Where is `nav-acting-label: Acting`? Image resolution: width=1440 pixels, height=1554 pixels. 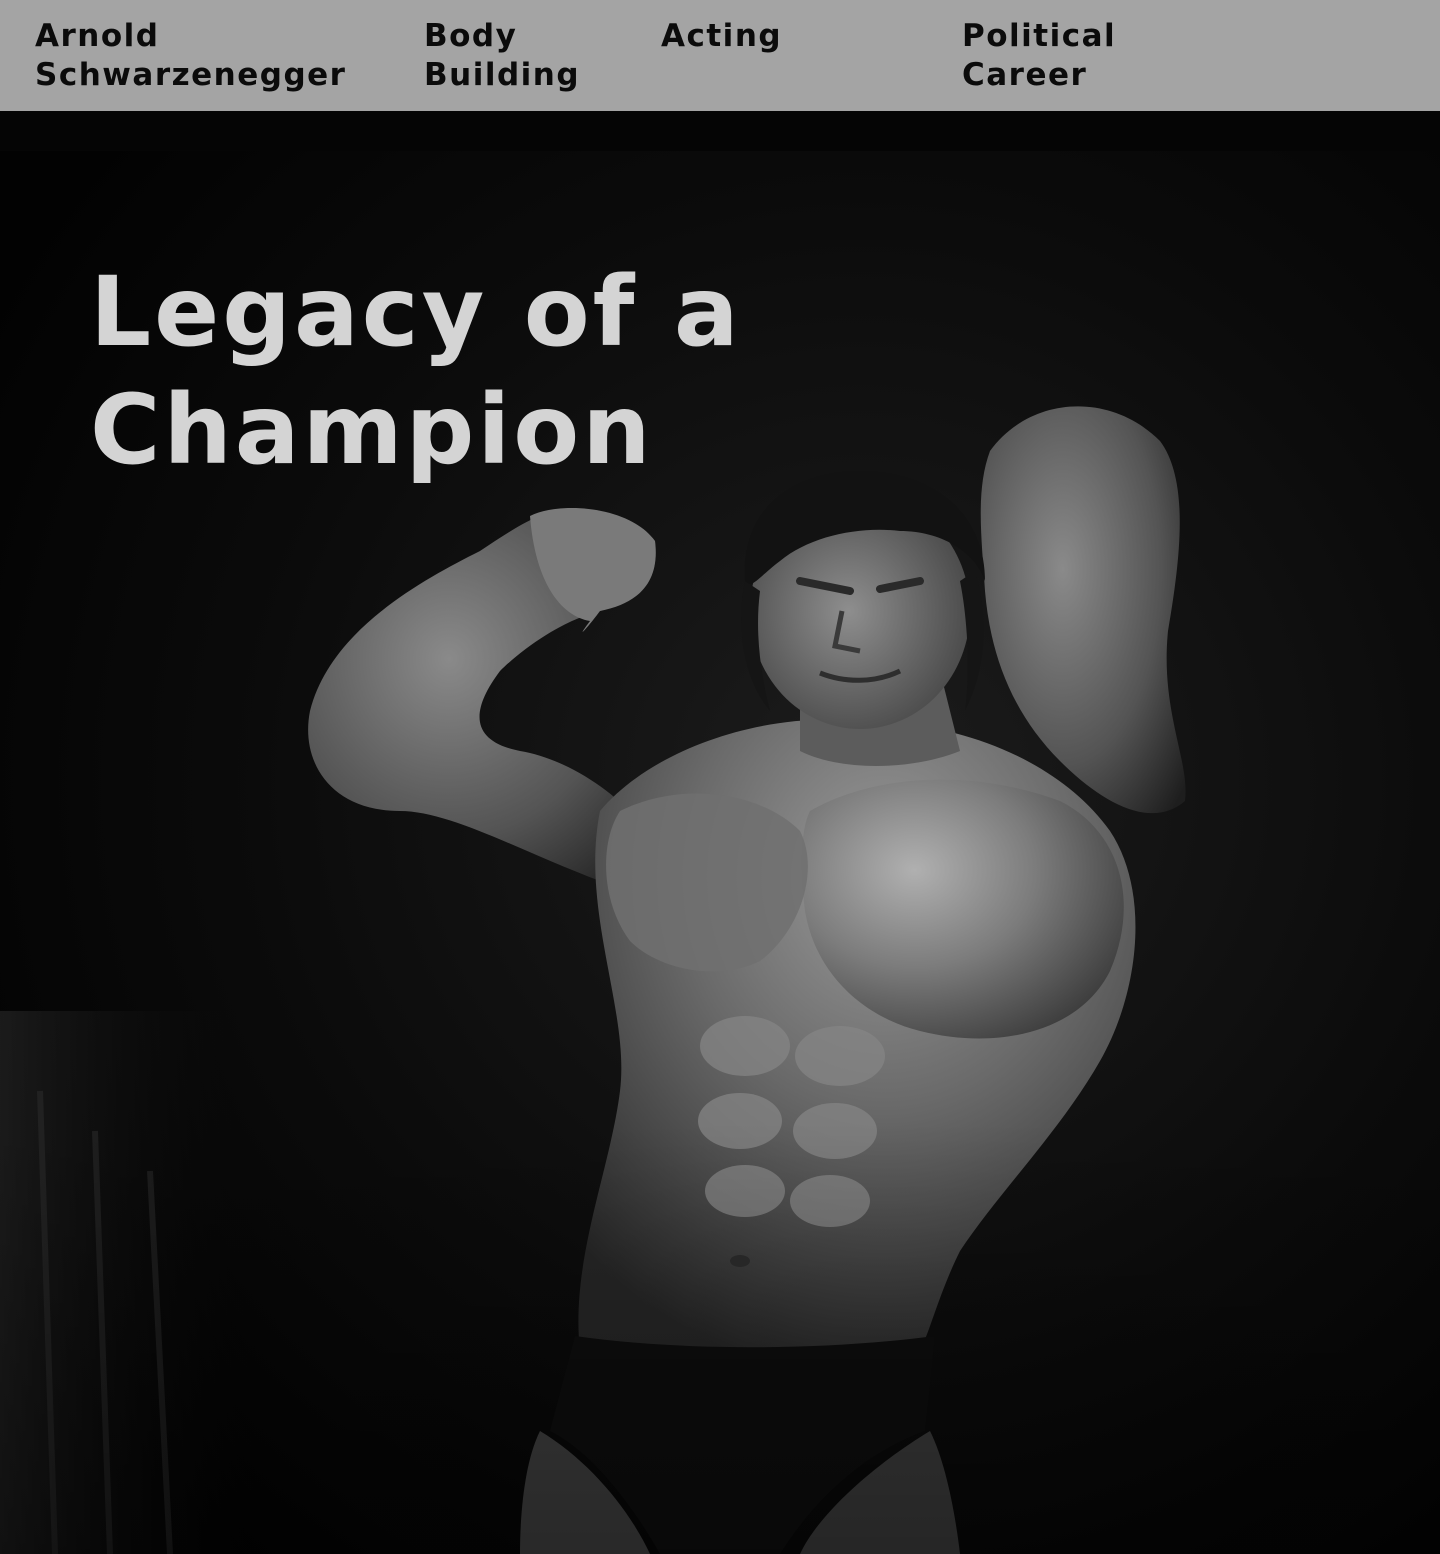 nav-acting-label: Acting is located at coordinates (722, 36).